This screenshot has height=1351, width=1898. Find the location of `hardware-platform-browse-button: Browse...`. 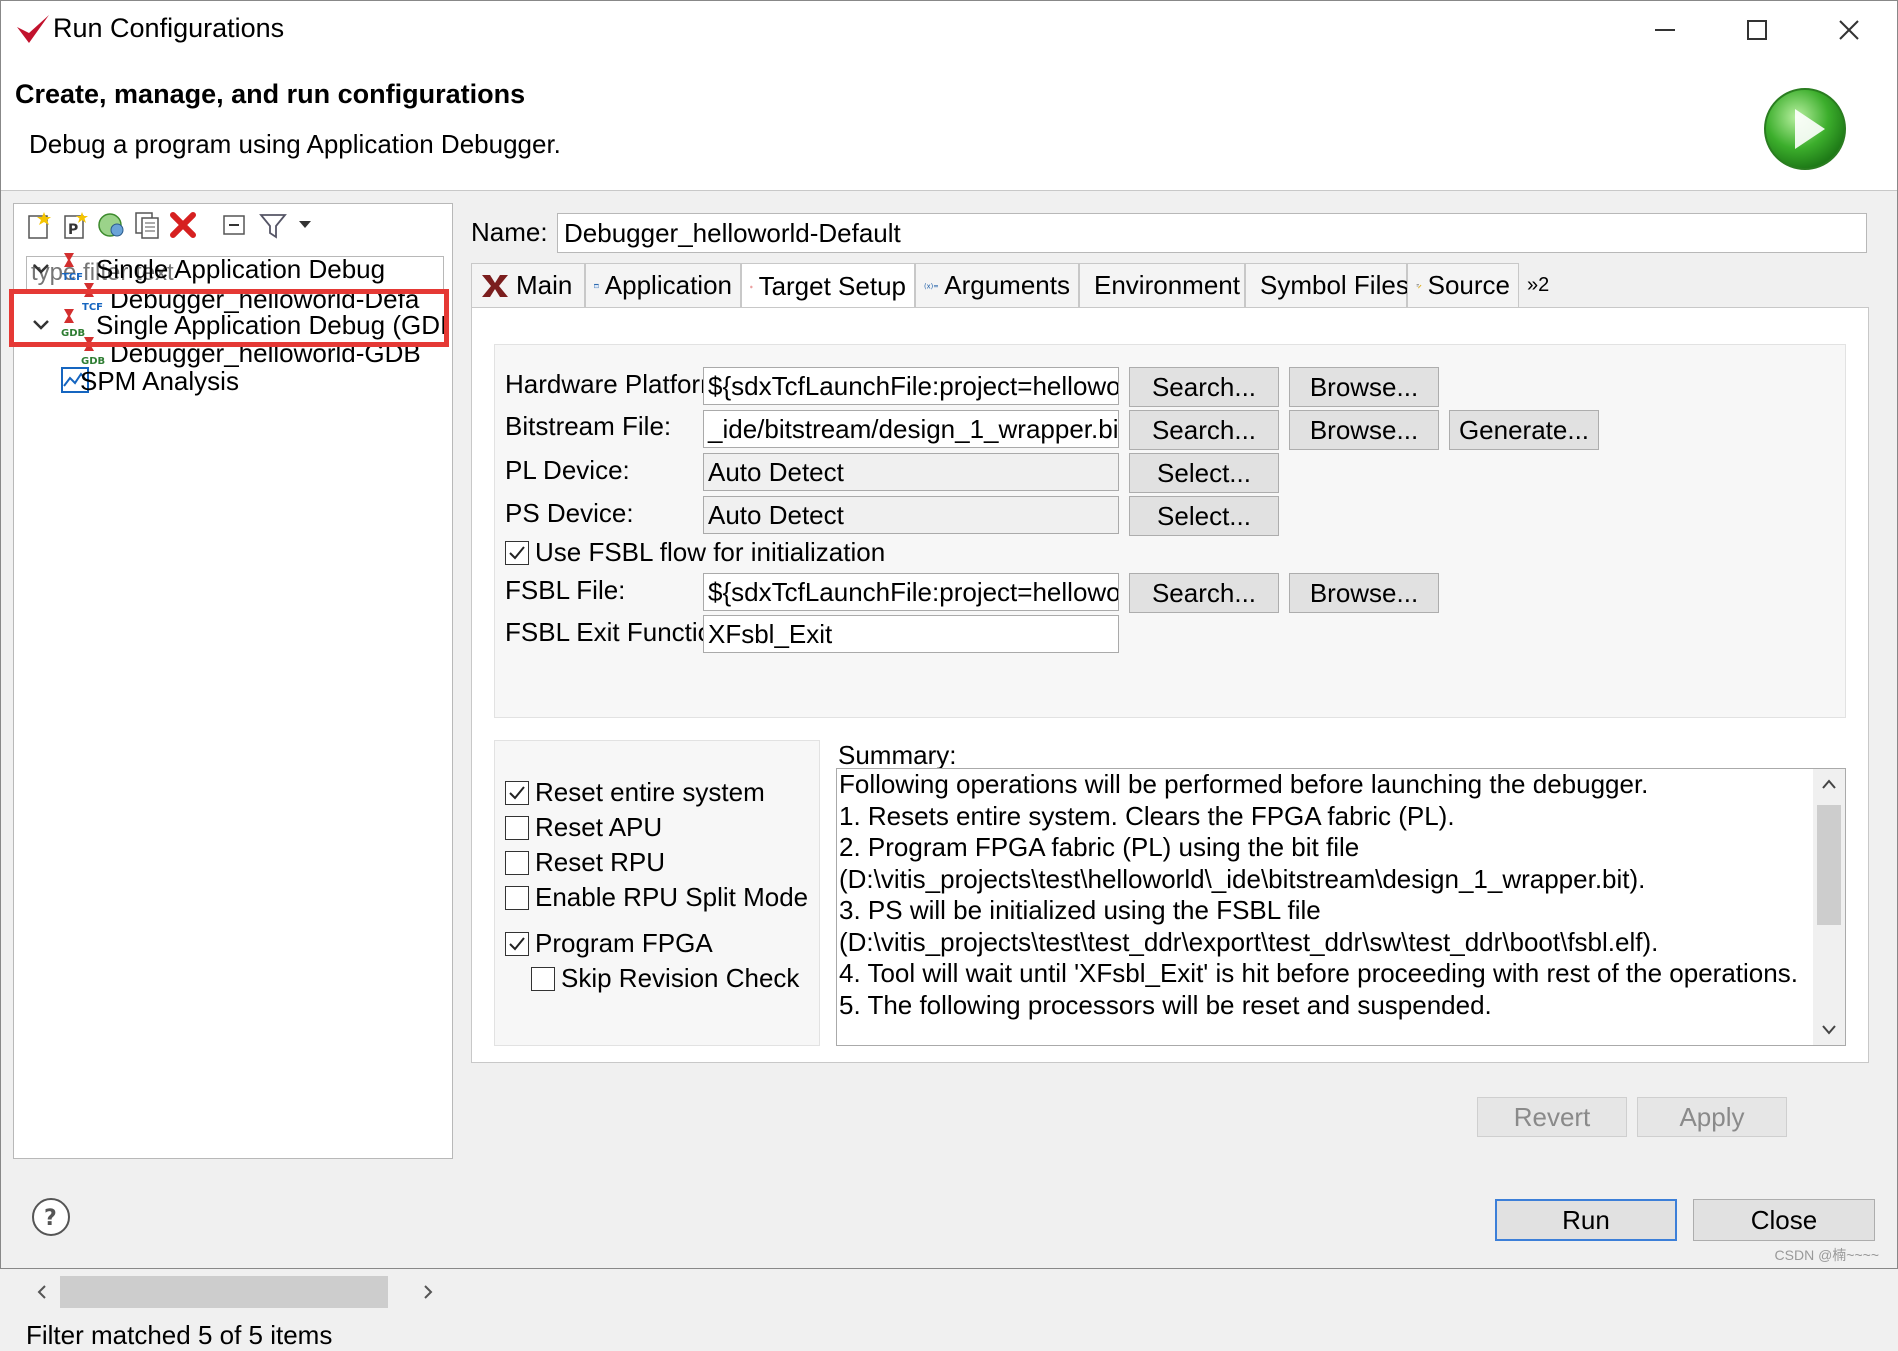

hardware-platform-browse-button: Browse... is located at coordinates (1364, 387).